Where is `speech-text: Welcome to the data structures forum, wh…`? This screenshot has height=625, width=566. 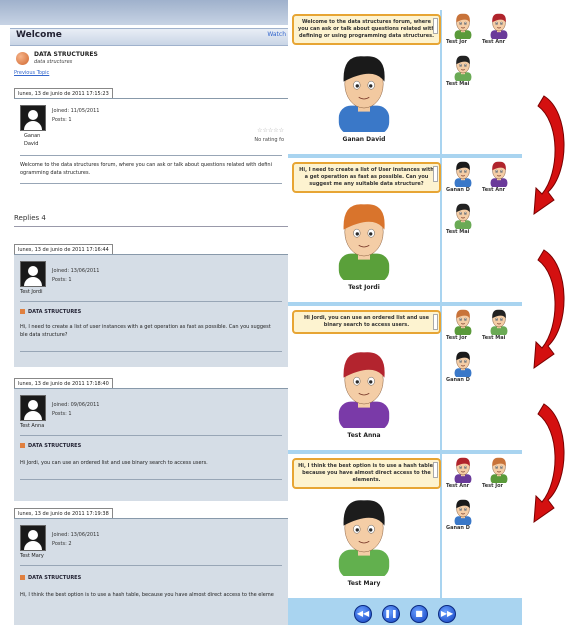
speech-text: Welcome to the data structures forum, wh… is located at coordinates (366, 29).